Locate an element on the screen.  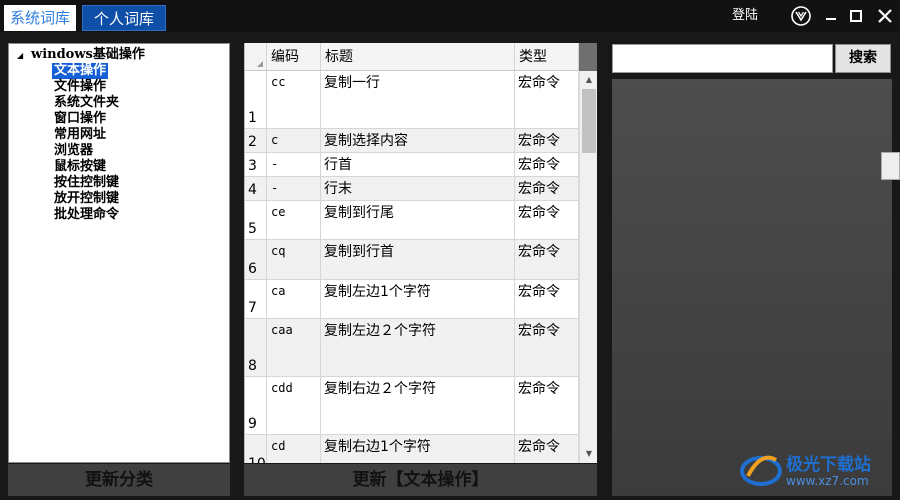
close-icon is located at coordinates (885, 16).